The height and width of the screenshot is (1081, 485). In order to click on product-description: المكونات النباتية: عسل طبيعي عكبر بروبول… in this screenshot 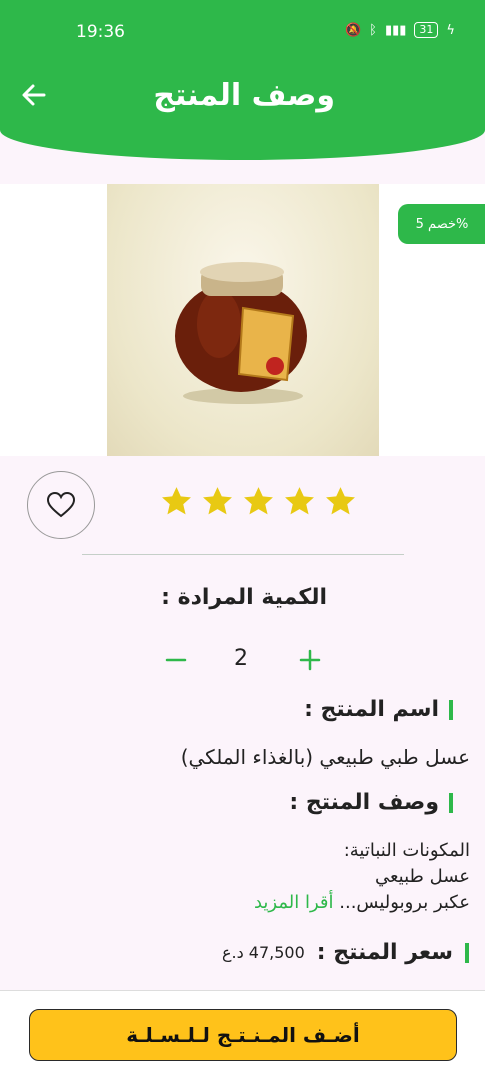, I will do `click(250, 877)`.